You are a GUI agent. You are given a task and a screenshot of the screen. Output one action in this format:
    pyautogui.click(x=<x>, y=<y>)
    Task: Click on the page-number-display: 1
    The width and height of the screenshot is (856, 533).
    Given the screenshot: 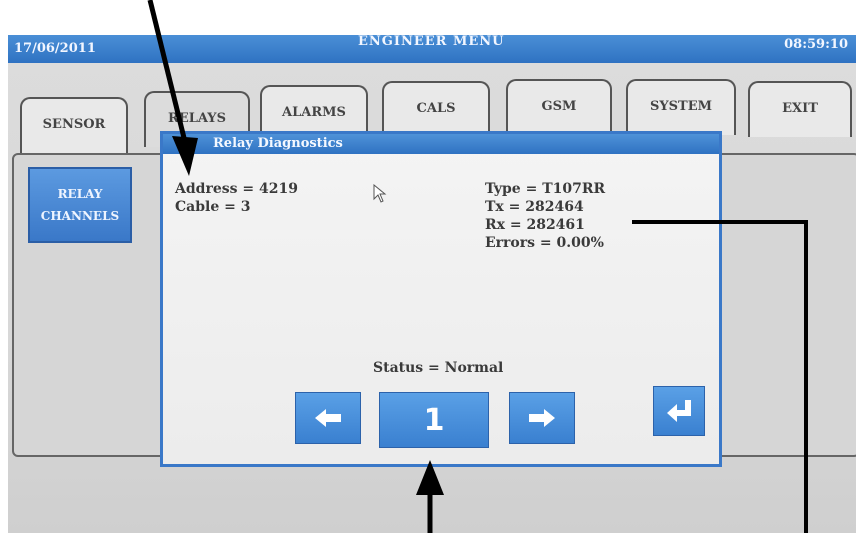 What is the action you would take?
    pyautogui.click(x=434, y=420)
    